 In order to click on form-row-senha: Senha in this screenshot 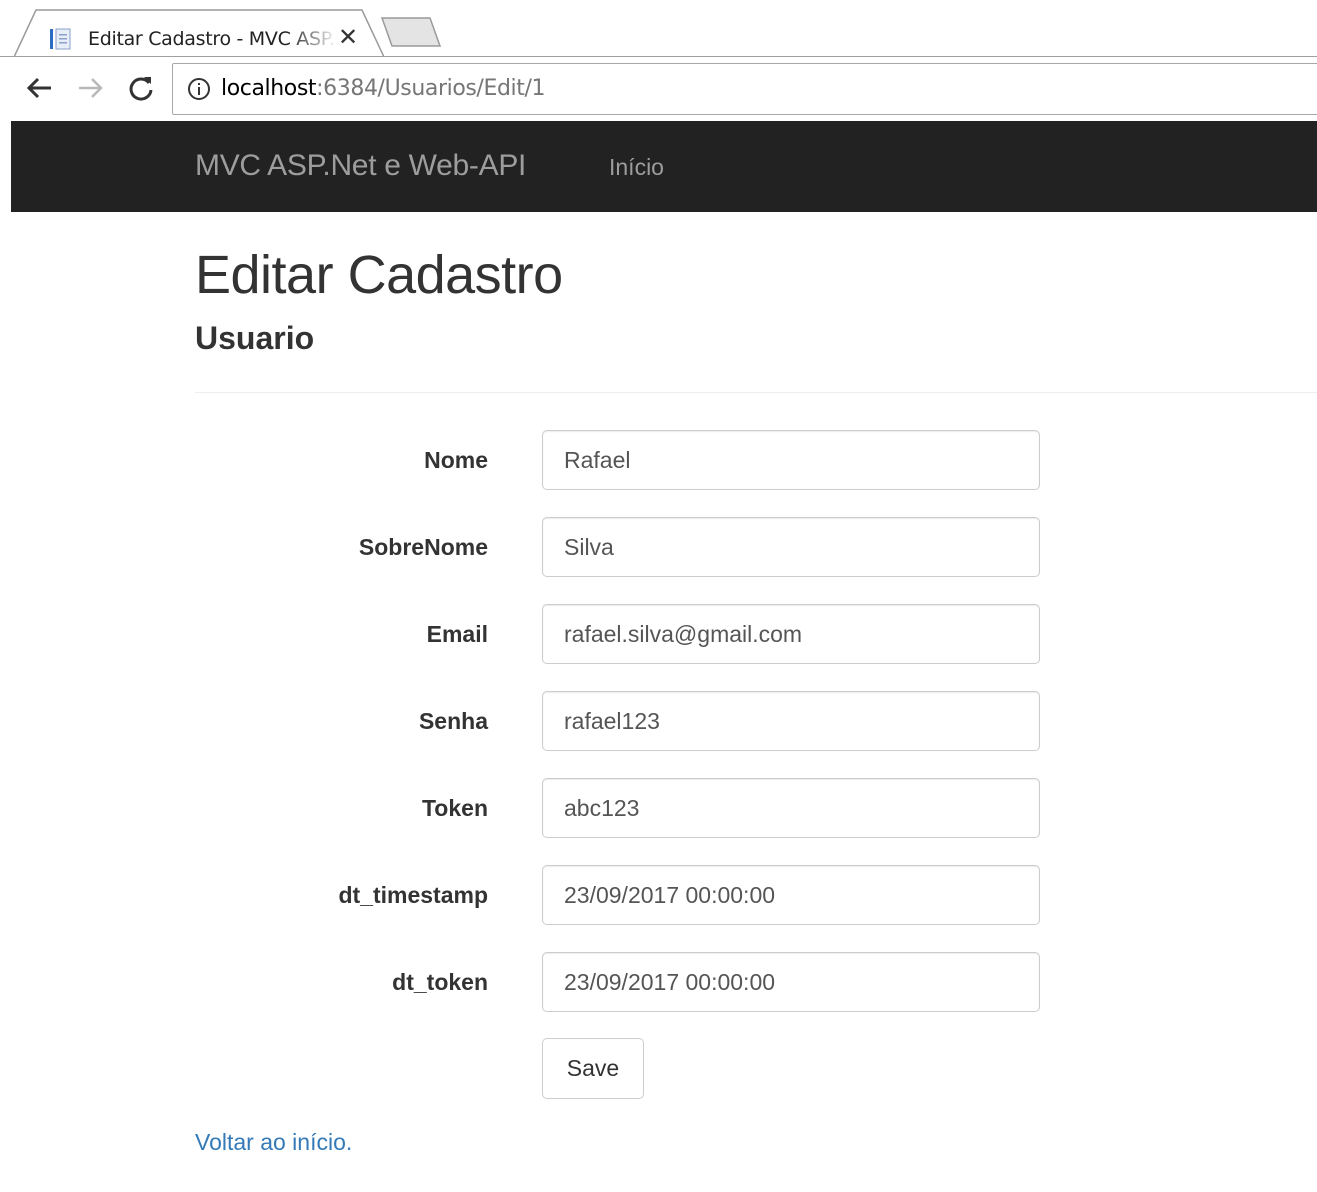, I will do `click(625, 721)`.